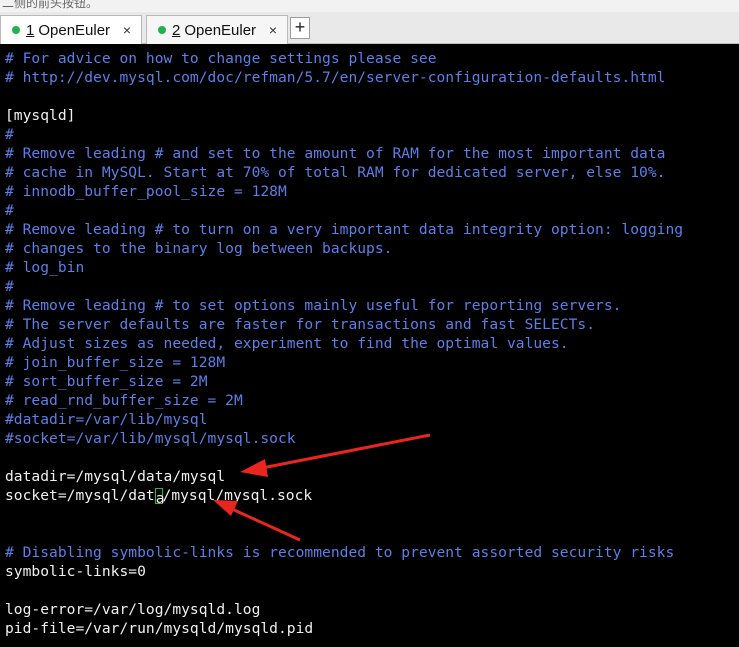  I want to click on terminal-line: #socket=/var/lib/mysql/mysql.sock, so click(150, 438).